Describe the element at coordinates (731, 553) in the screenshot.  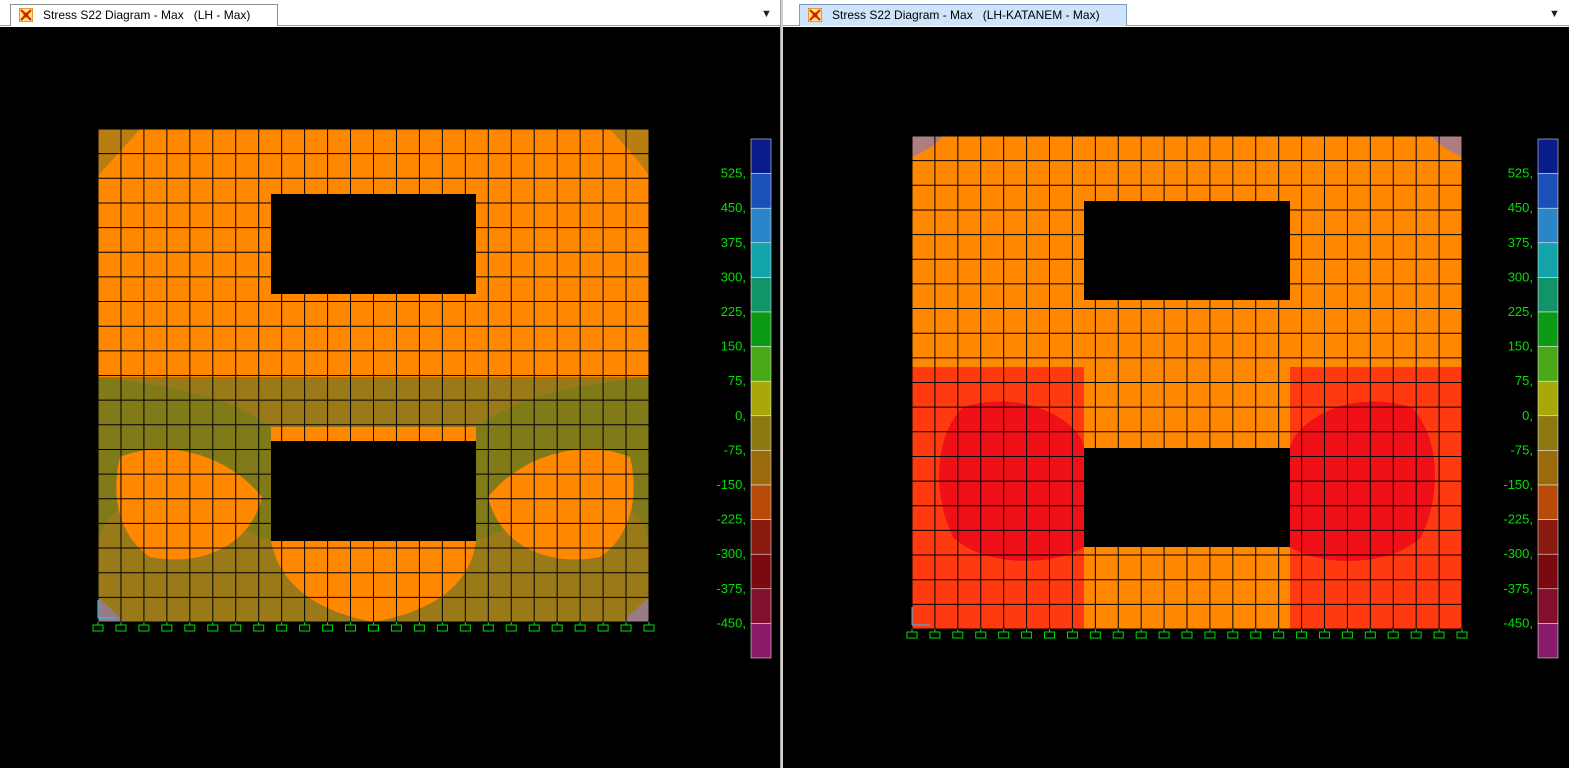
I see `legend-label: -300,` at that location.